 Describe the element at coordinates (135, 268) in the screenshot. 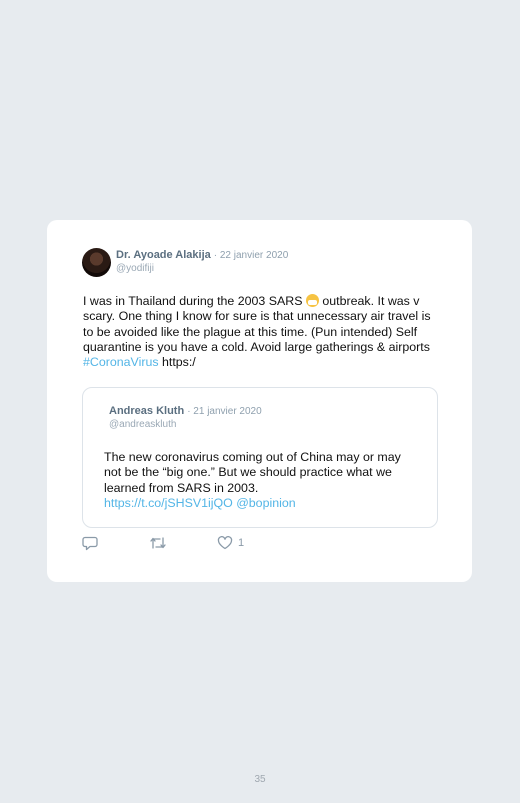

I see `author-handle: @yodifiji` at that location.